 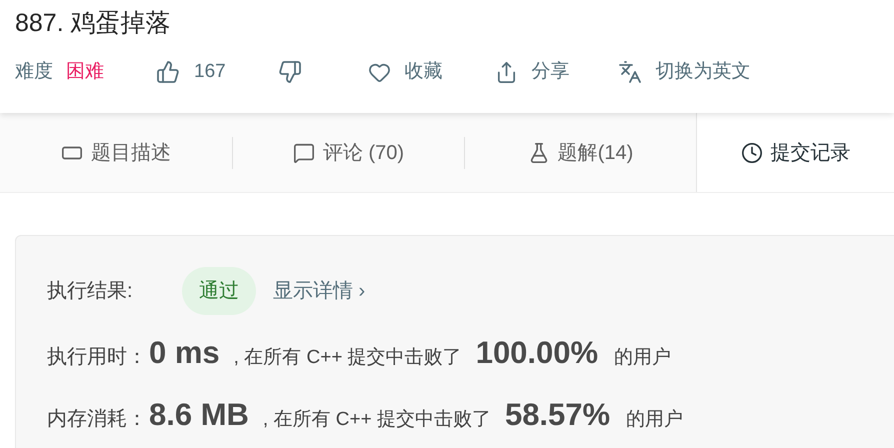 I want to click on stat-label: 执行用时：, so click(x=97, y=357).